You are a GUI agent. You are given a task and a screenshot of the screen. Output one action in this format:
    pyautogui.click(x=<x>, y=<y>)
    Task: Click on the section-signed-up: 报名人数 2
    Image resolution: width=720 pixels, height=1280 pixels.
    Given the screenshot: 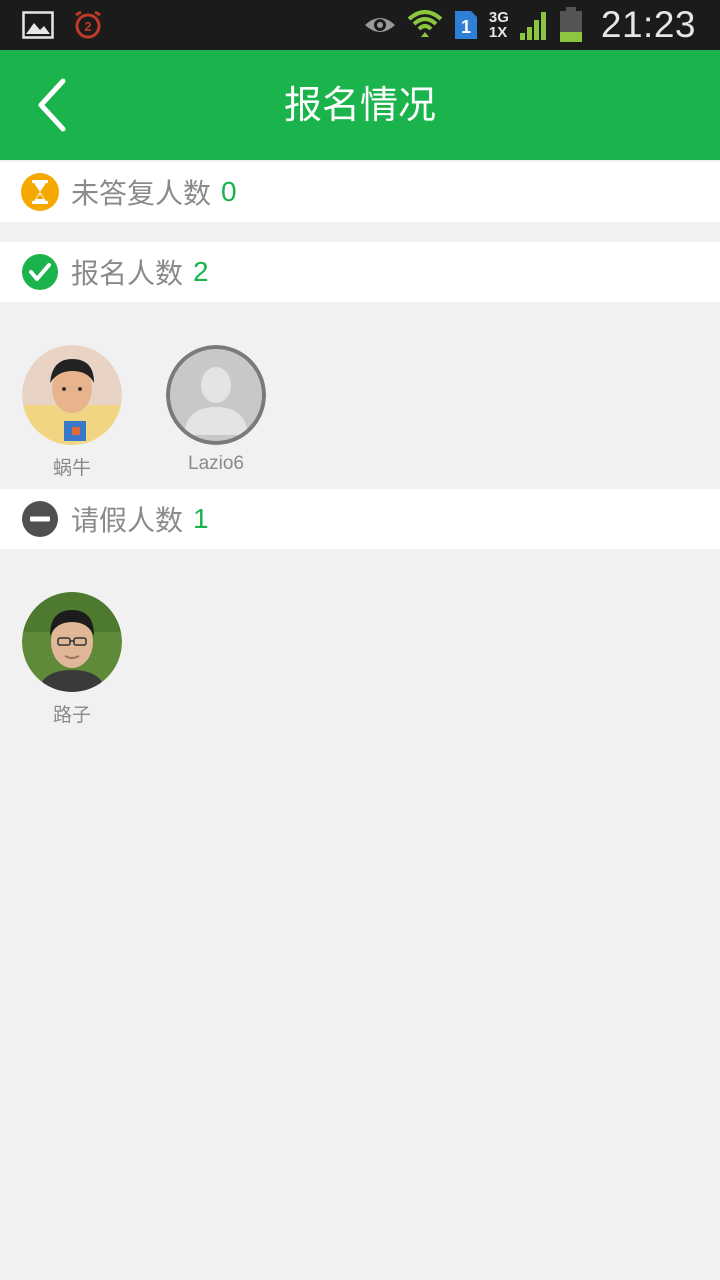 What is the action you would take?
    pyautogui.click(x=360, y=272)
    